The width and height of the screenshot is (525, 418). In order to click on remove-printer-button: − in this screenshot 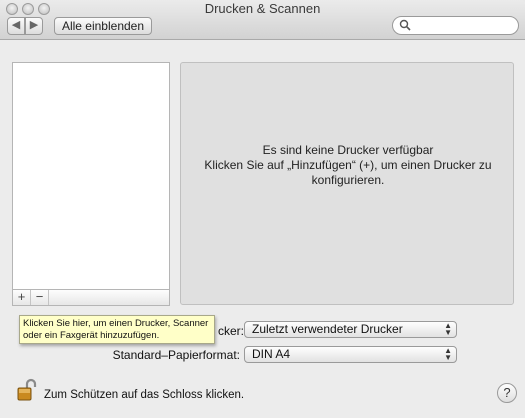, I will do `click(40, 297)`.